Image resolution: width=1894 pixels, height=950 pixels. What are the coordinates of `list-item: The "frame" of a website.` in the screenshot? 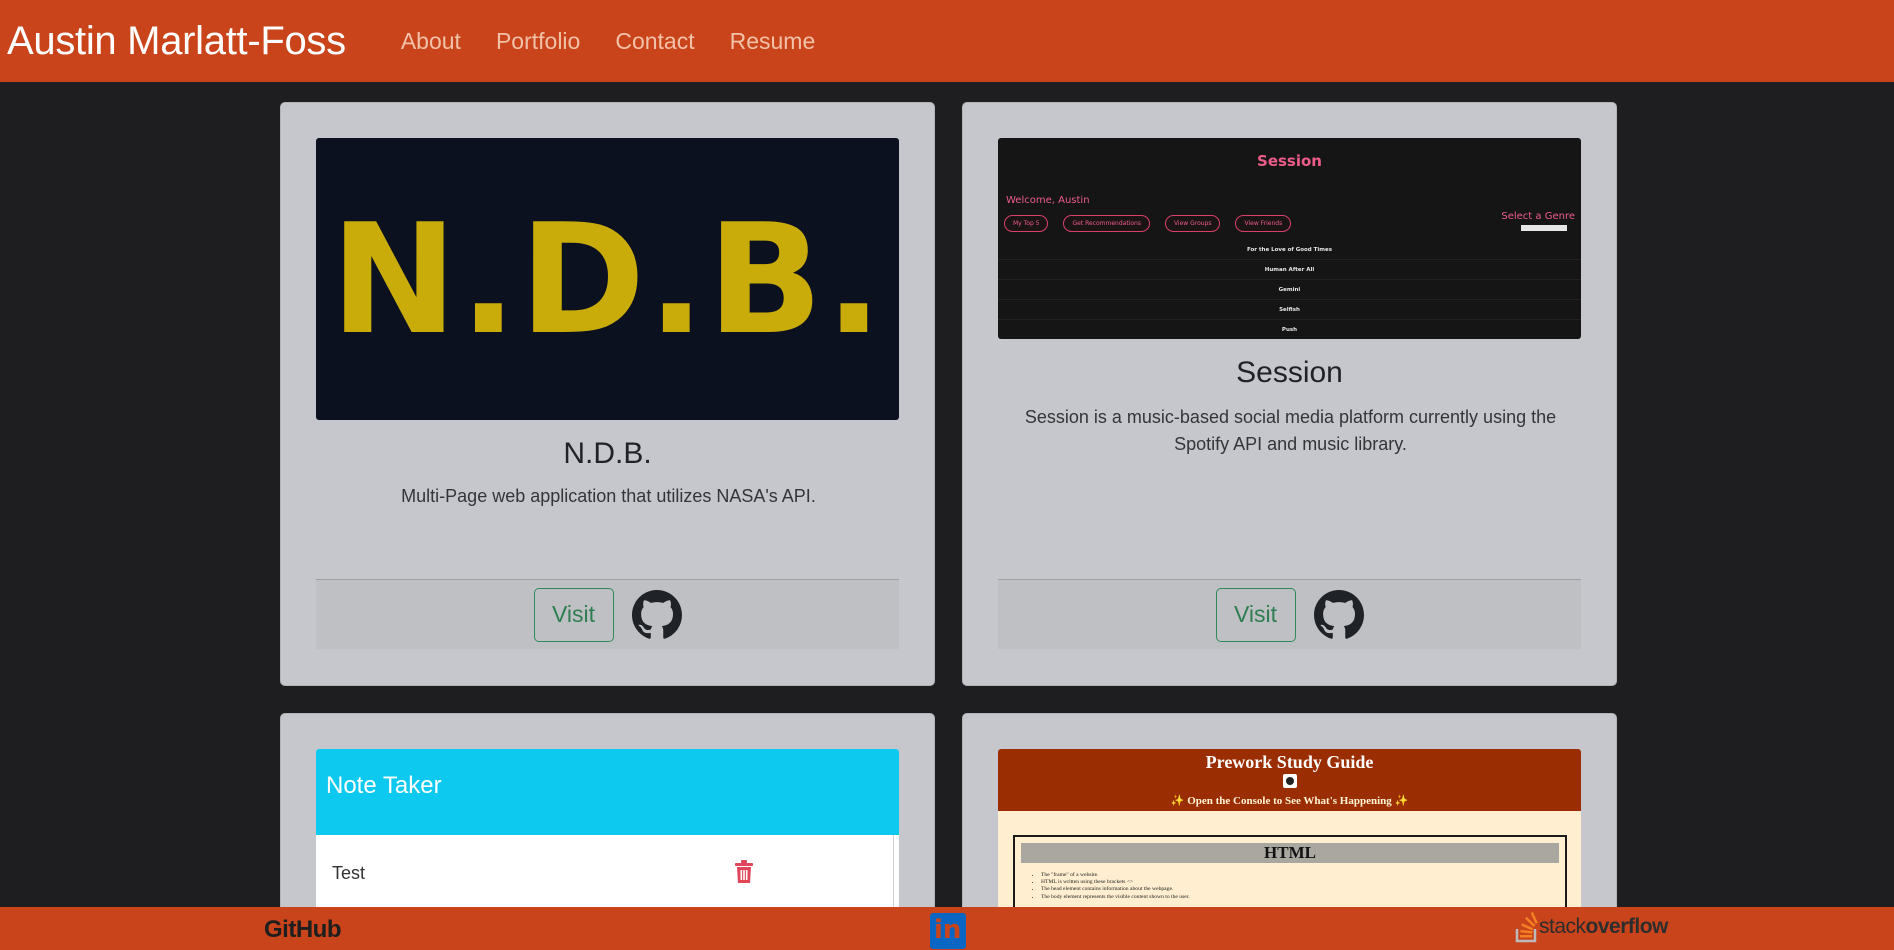 It's located at (1303, 875).